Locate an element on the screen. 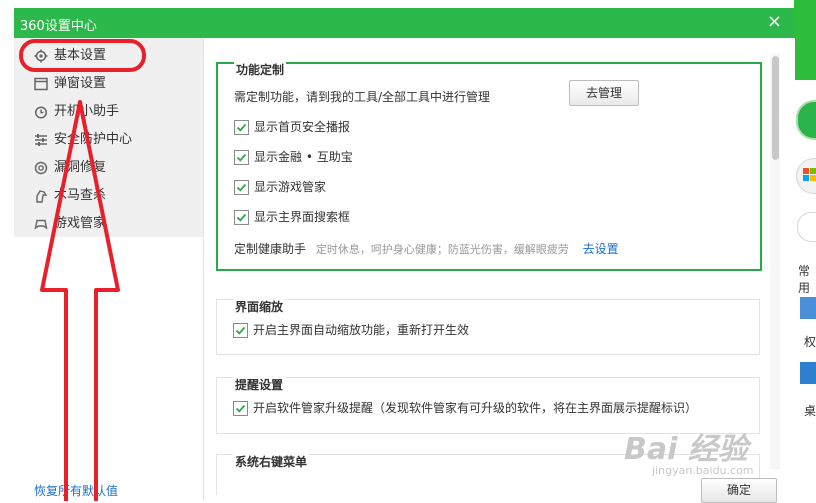 The image size is (816, 503). search-icon is located at coordinates (806, 227).